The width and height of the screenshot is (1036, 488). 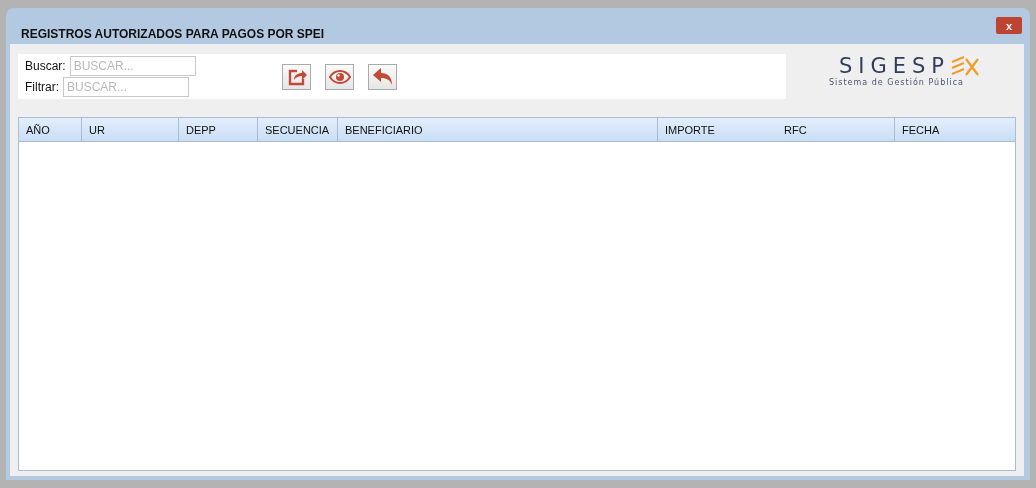 What do you see at coordinates (172, 35) in the screenshot?
I see `window-title: REGISTROS AUTORIZADOS PARA PAGOS POR SPEI` at bounding box center [172, 35].